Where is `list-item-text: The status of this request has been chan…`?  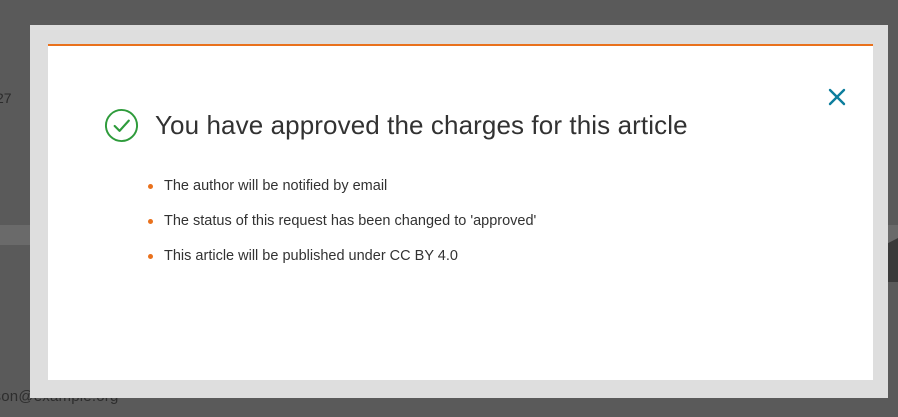
list-item-text: The status of this request has been chan… is located at coordinates (350, 221).